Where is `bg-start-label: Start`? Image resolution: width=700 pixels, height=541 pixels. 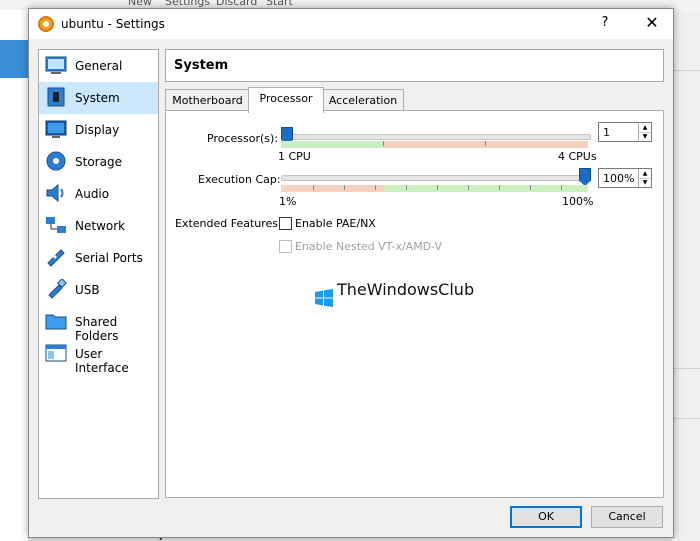 bg-start-label: Start is located at coordinates (279, 4).